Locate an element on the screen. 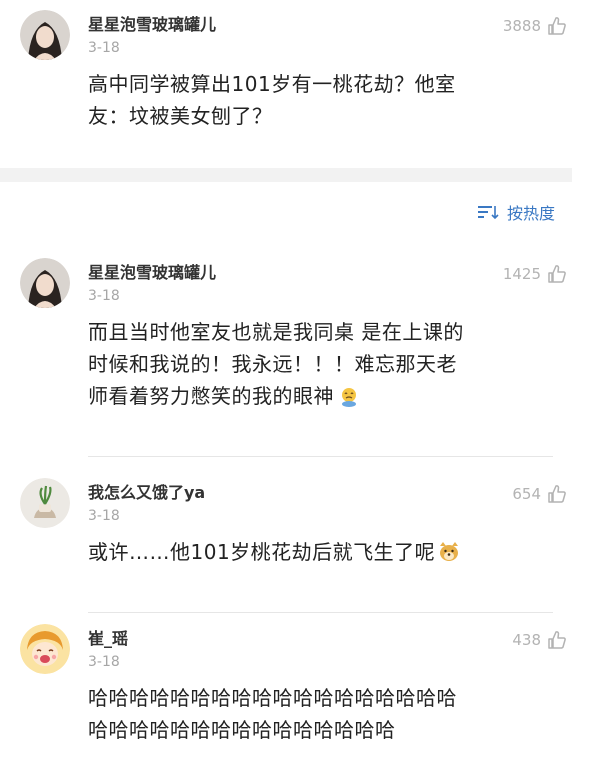 This screenshot has height=774, width=589. sort-label: 按热度 is located at coordinates (530, 213).